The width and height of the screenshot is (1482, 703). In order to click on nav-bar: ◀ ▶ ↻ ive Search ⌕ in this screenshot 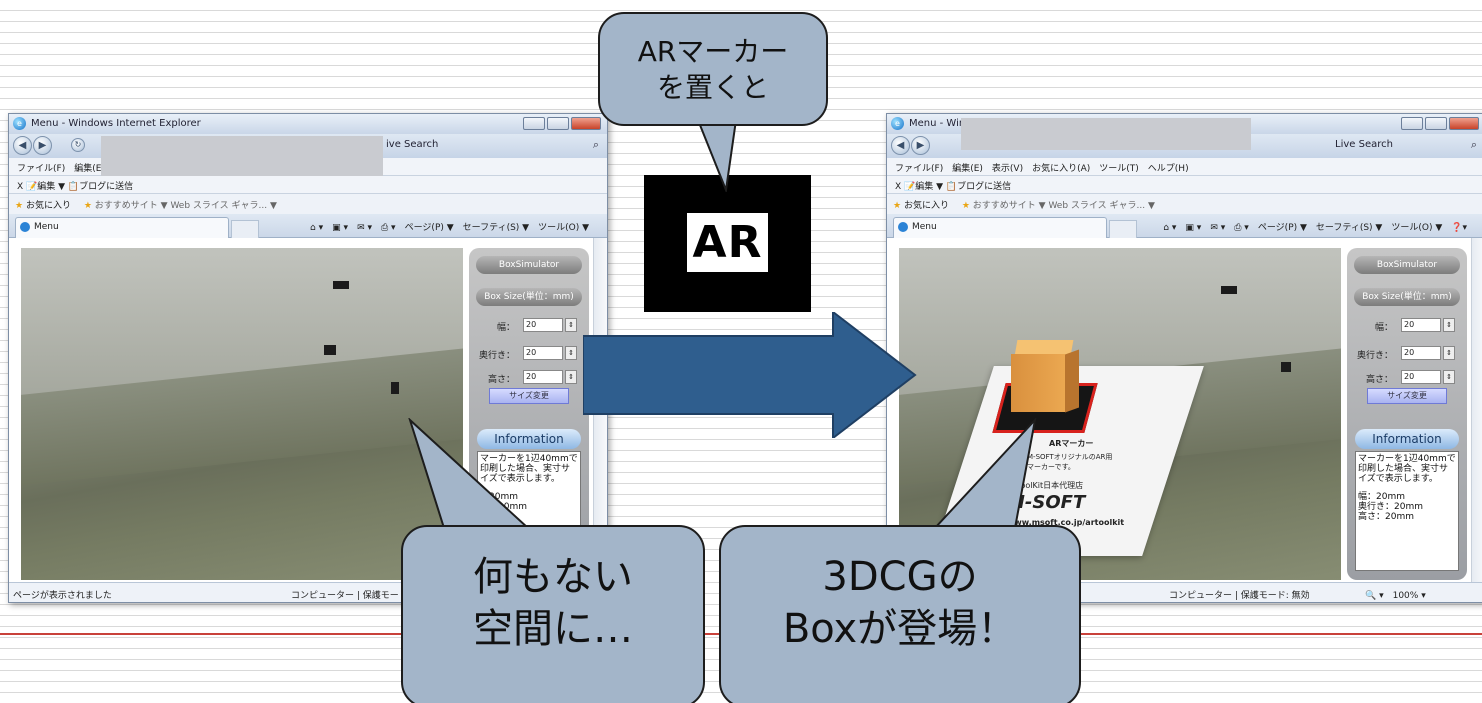, I will do `click(308, 146)`.